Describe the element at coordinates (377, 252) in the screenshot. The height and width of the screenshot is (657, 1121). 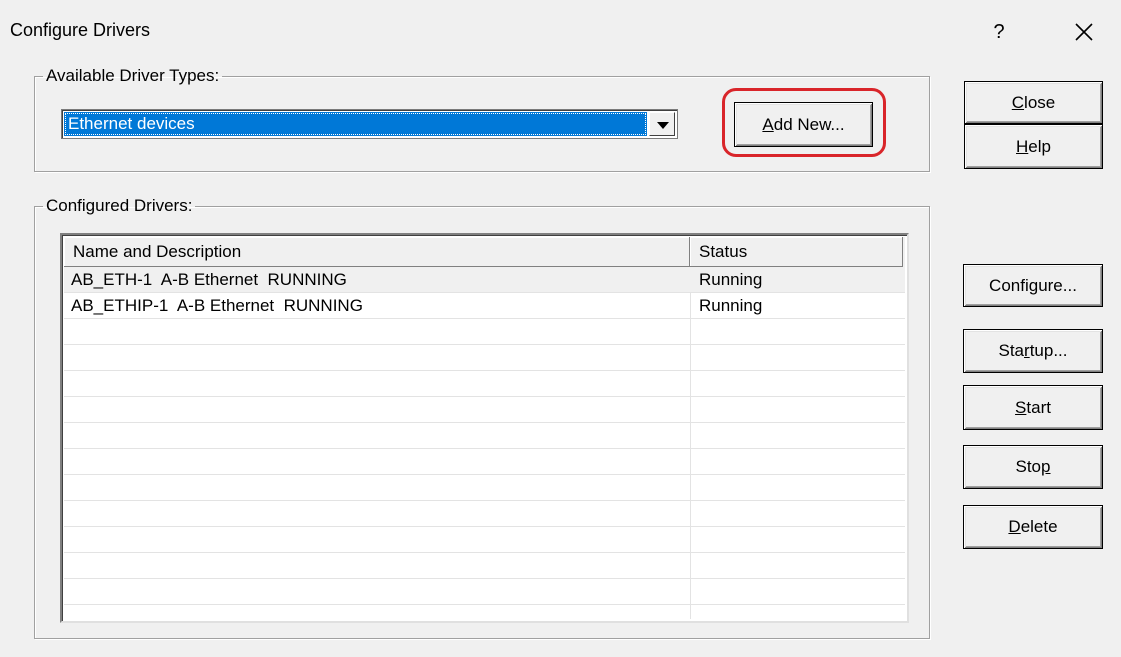
I see `column-header-name: Name and Description` at that location.